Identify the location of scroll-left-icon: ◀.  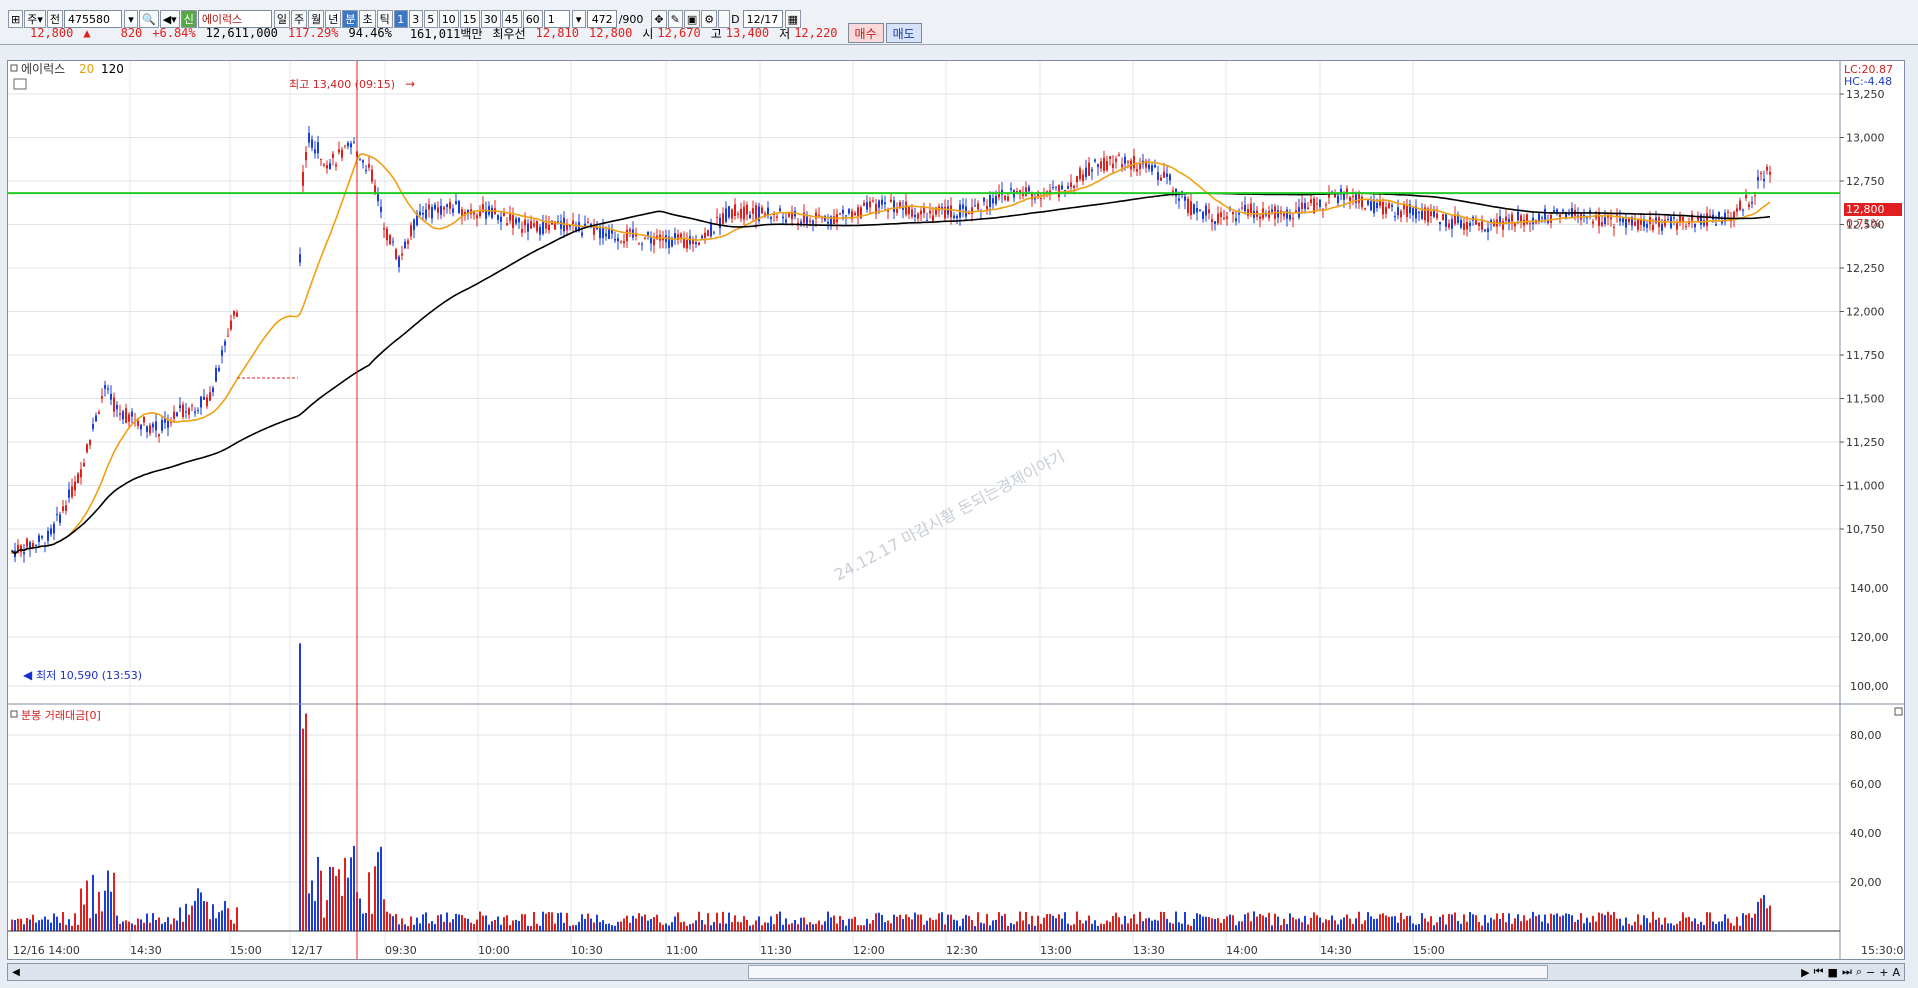
(16, 972).